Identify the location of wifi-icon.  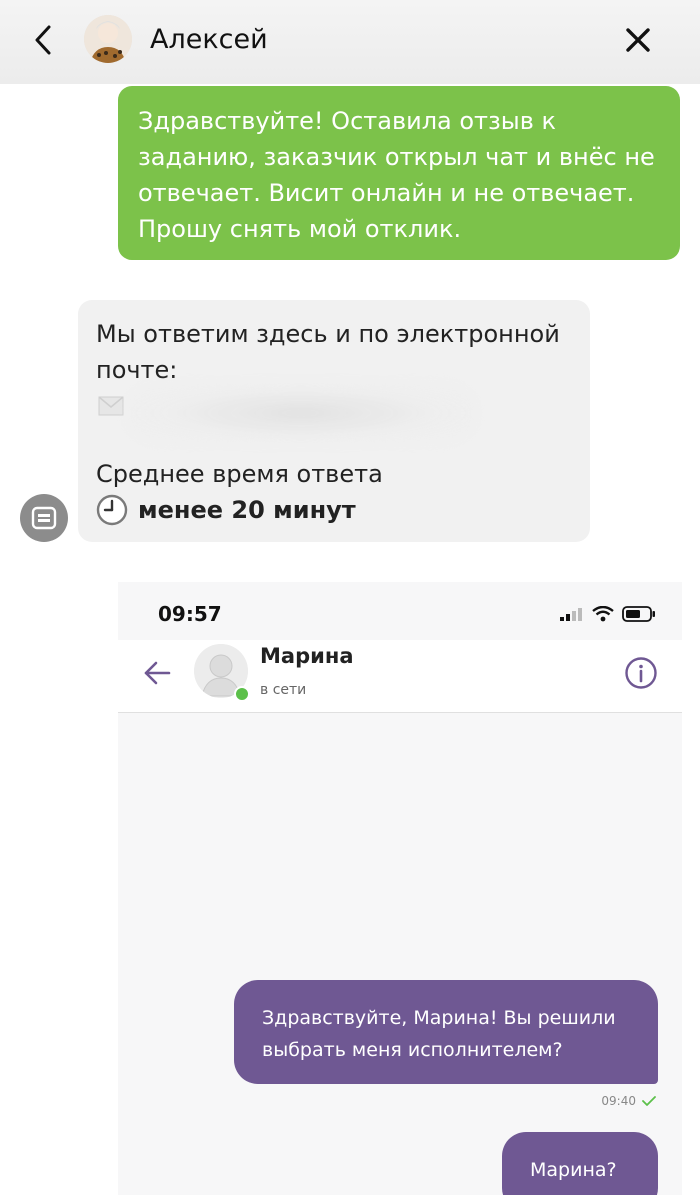
(603, 614).